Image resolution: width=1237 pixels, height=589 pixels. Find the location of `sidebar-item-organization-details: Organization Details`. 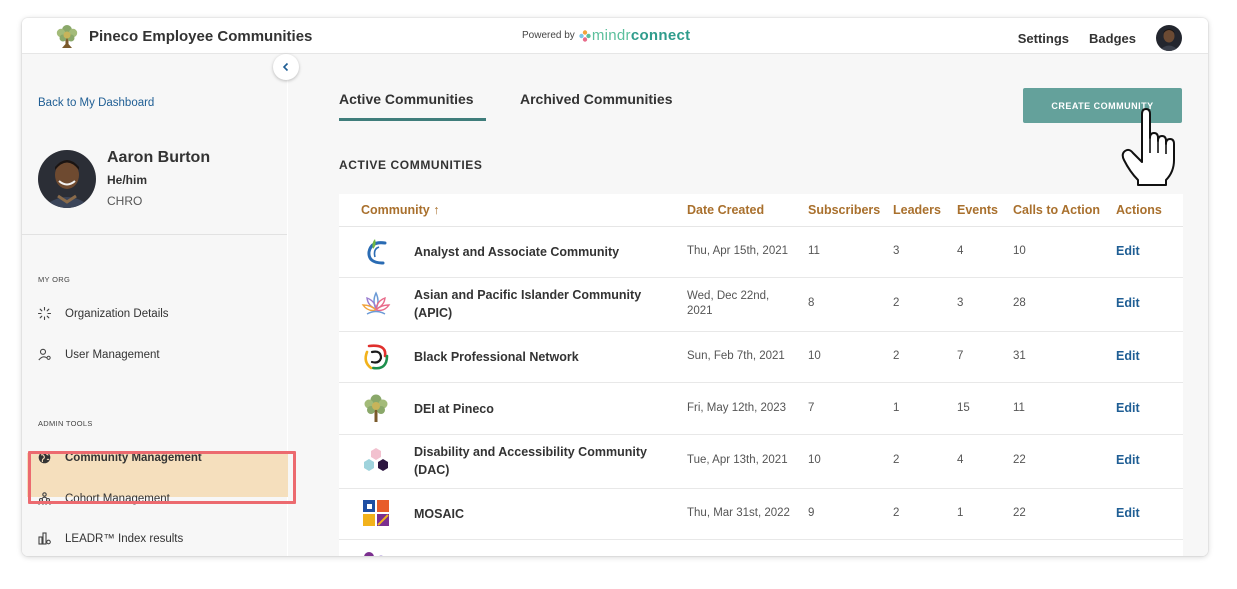

sidebar-item-organization-details: Organization Details is located at coordinates (103, 313).